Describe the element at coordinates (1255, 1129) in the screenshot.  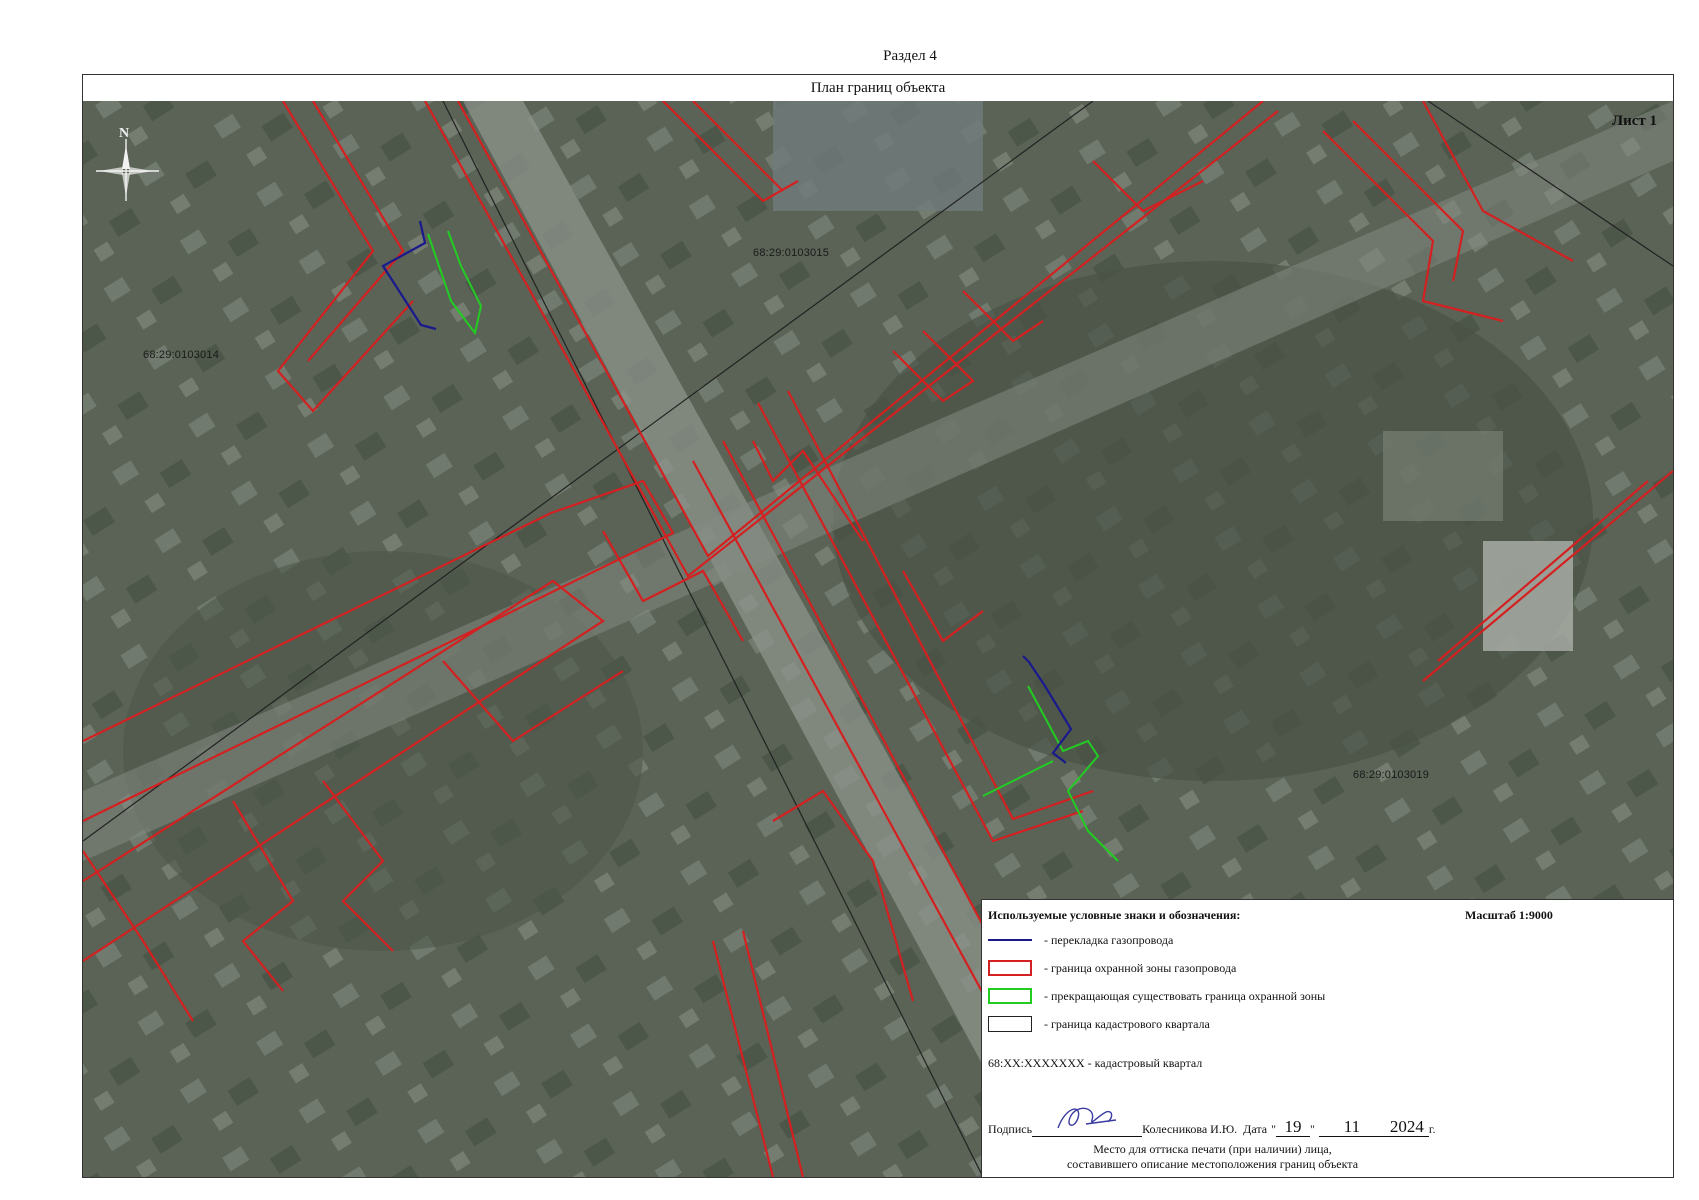
I see `date-label: Дата` at that location.